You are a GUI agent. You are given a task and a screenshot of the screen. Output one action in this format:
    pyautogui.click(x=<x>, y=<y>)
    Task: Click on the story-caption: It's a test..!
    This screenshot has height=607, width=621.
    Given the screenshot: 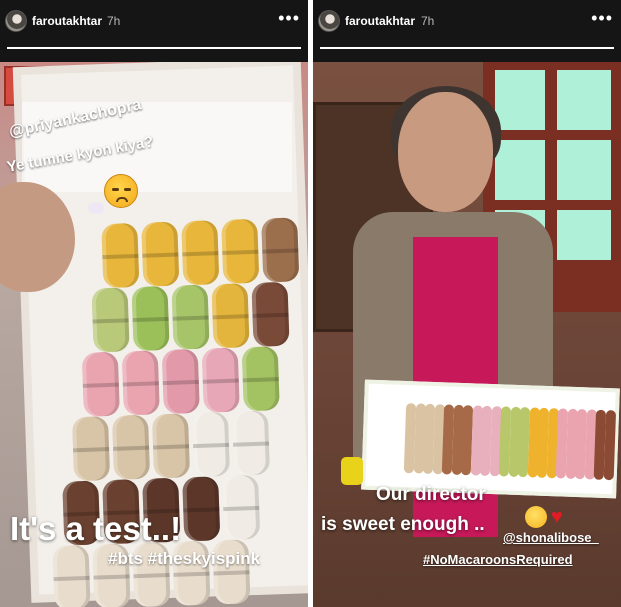 What is the action you would take?
    pyautogui.click(x=96, y=528)
    